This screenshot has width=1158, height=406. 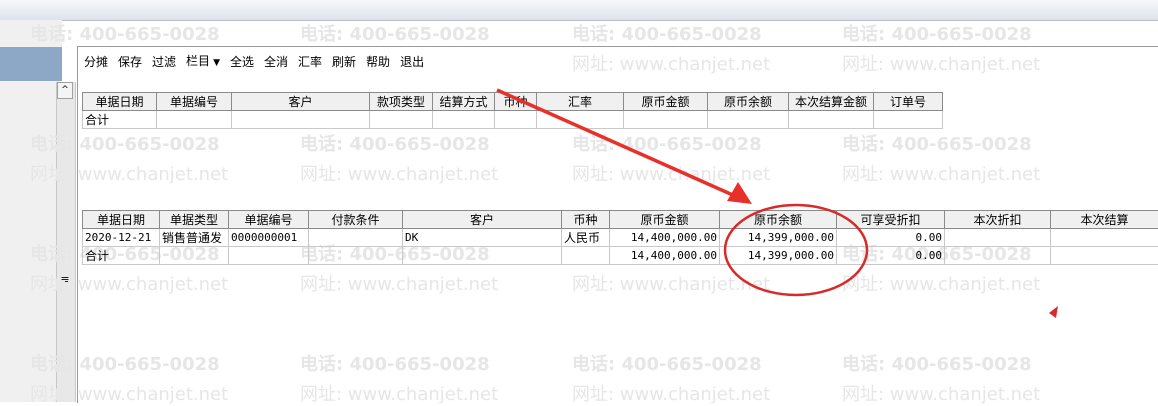 I want to click on col-header: 本次结算金额, so click(x=831, y=102).